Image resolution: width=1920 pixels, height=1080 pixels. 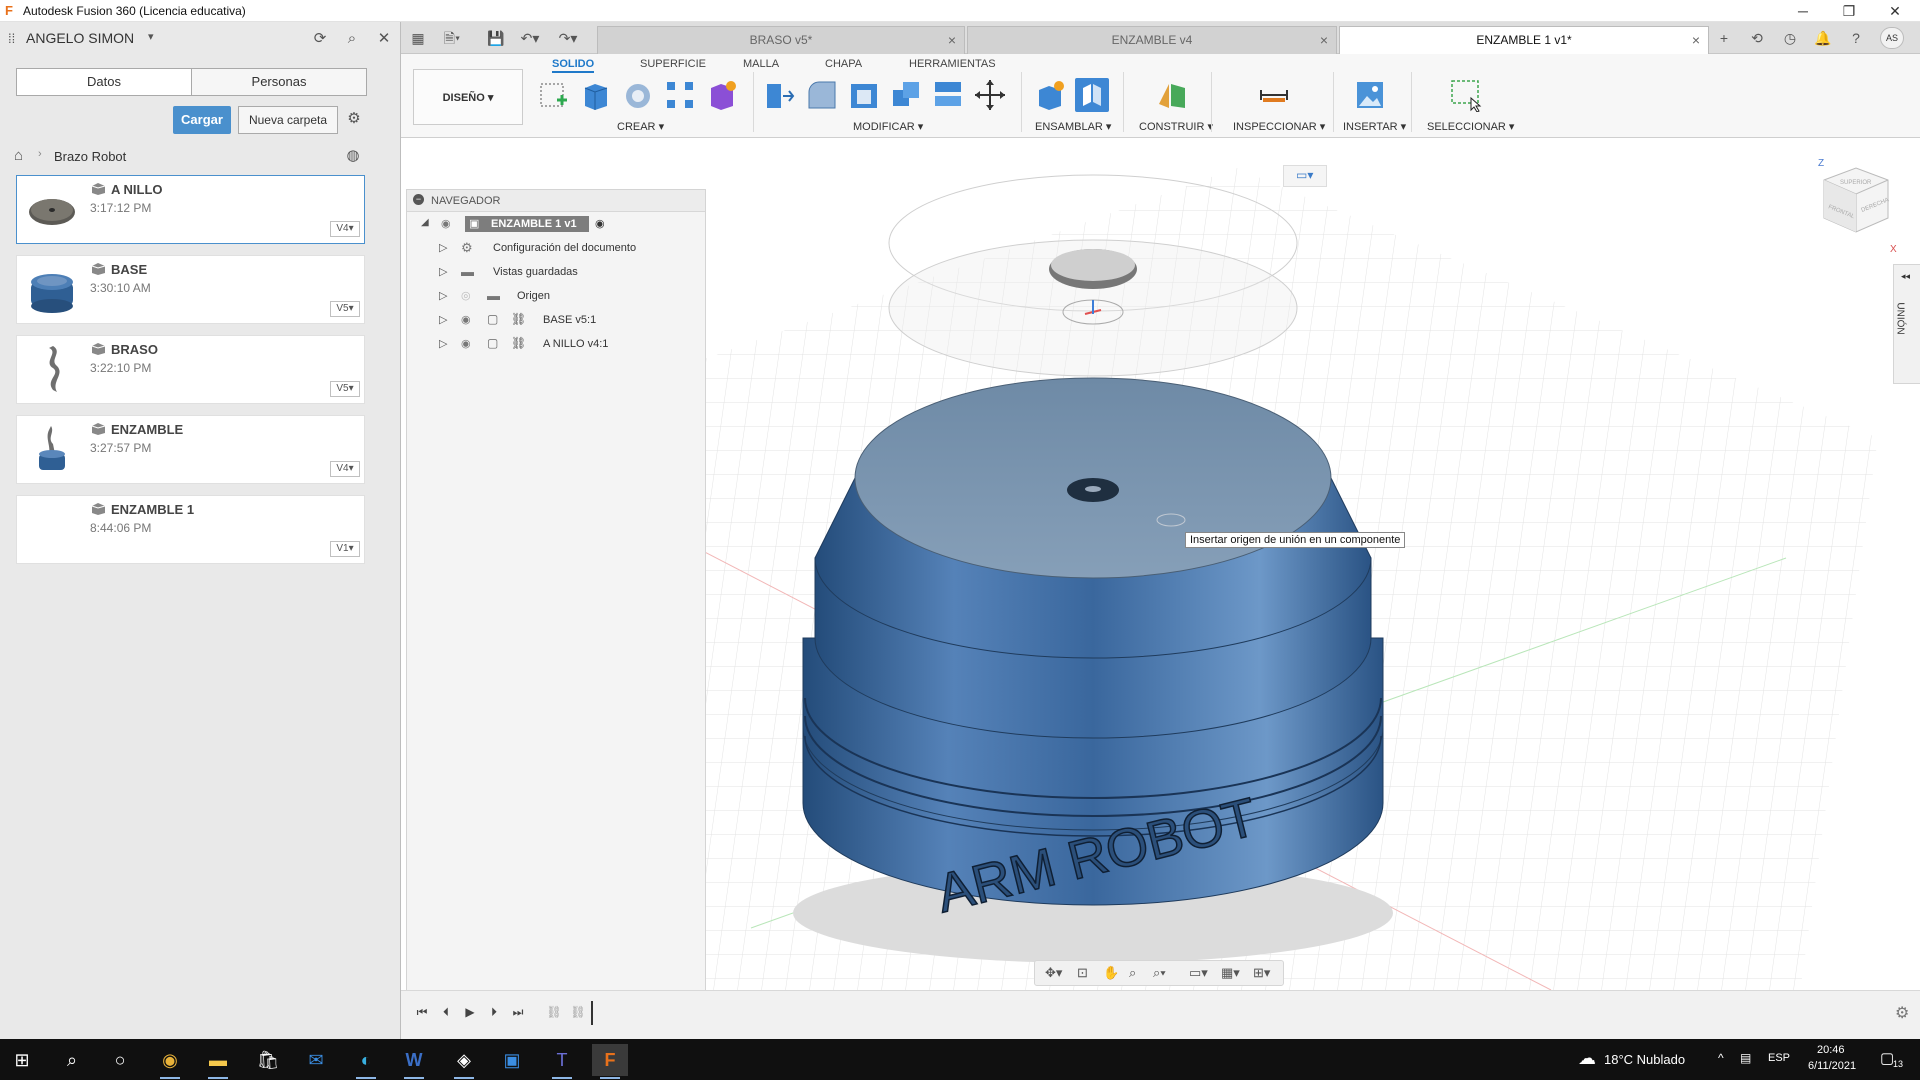 What do you see at coordinates (1856, 206) in the screenshot?
I see `view-cube: Z X DERECHA FRONTAL SUPERIOR` at bounding box center [1856, 206].